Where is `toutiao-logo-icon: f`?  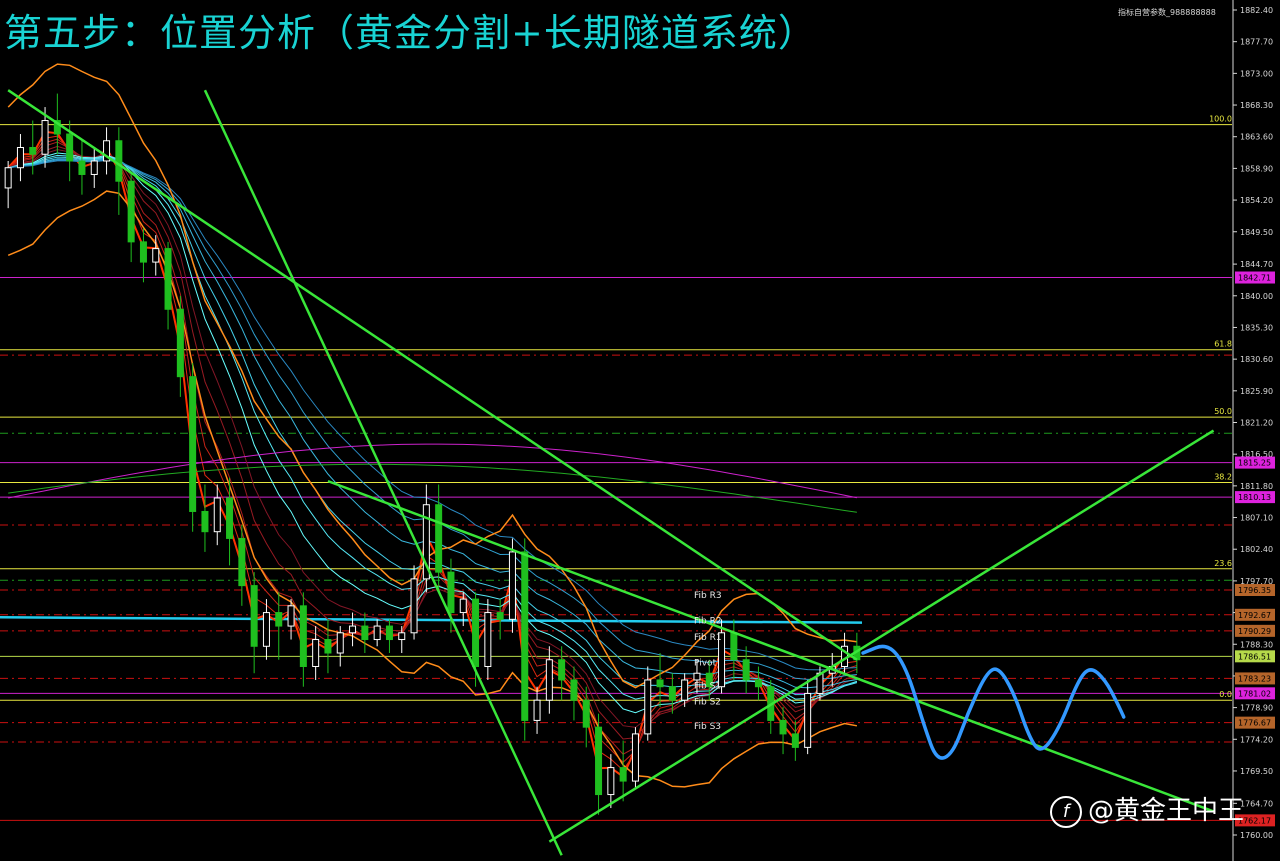 toutiao-logo-icon: f is located at coordinates (1066, 811).